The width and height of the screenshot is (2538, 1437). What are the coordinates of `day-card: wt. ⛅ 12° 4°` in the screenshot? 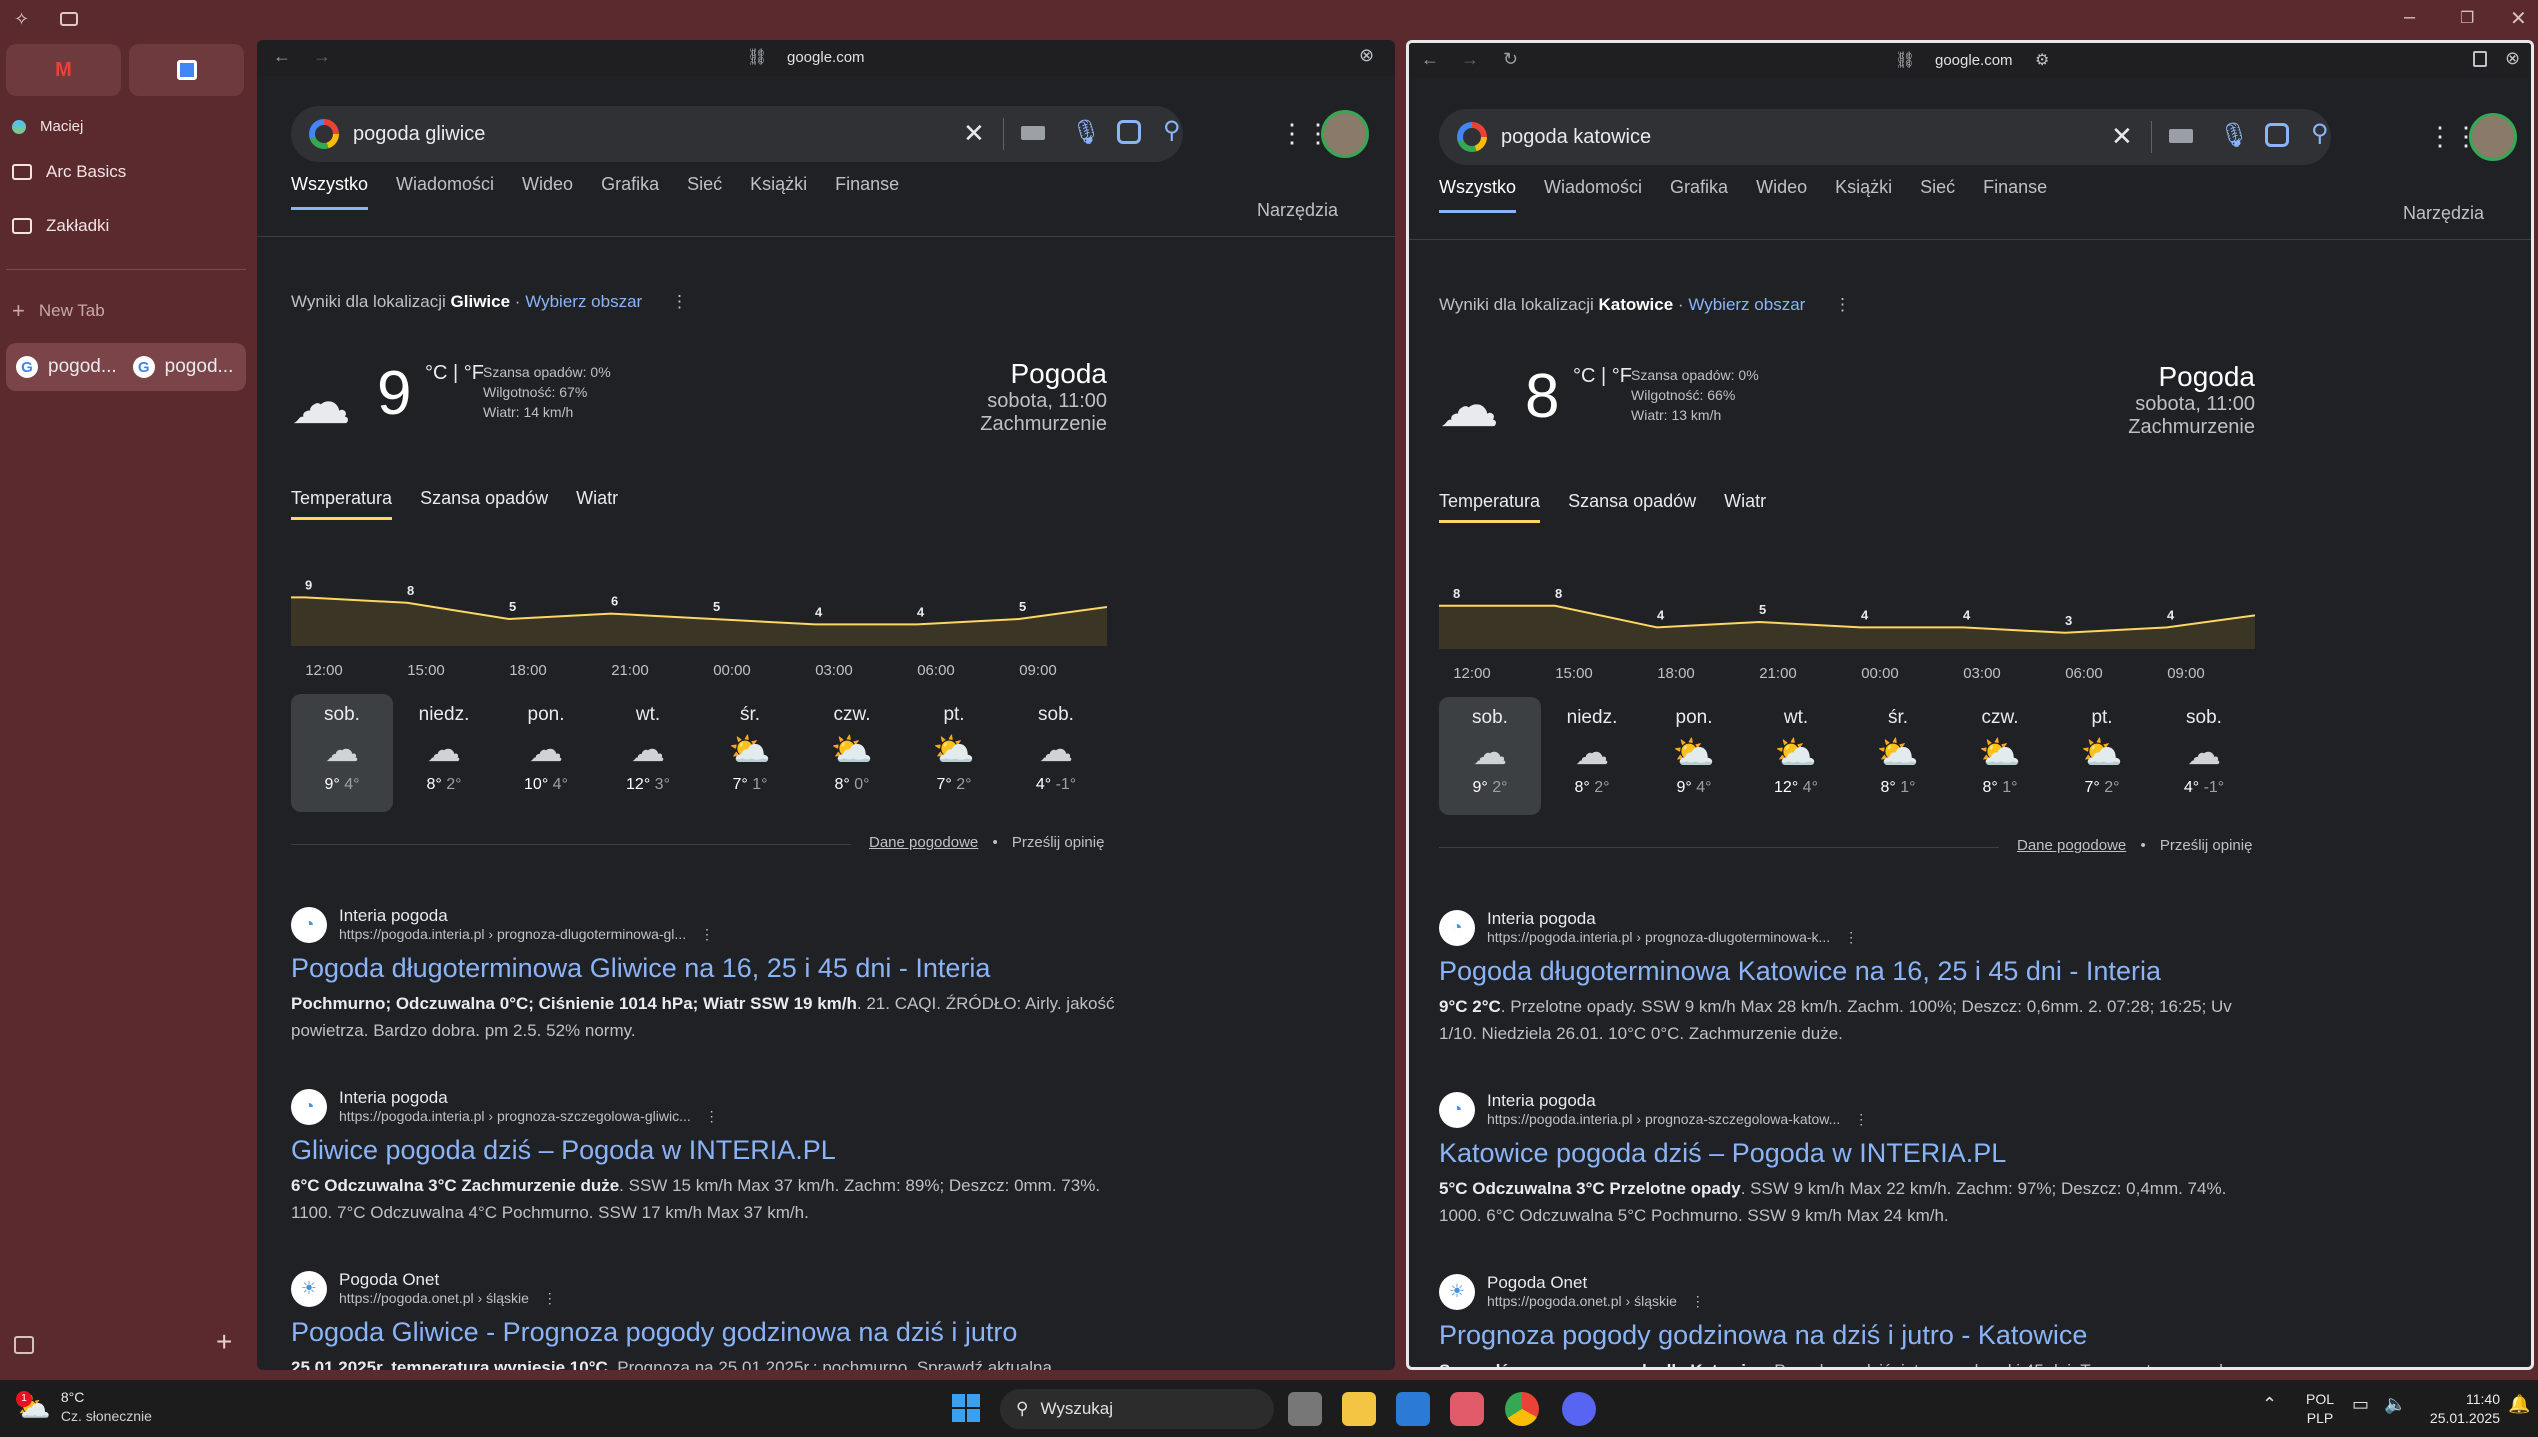 It's located at (1796, 756).